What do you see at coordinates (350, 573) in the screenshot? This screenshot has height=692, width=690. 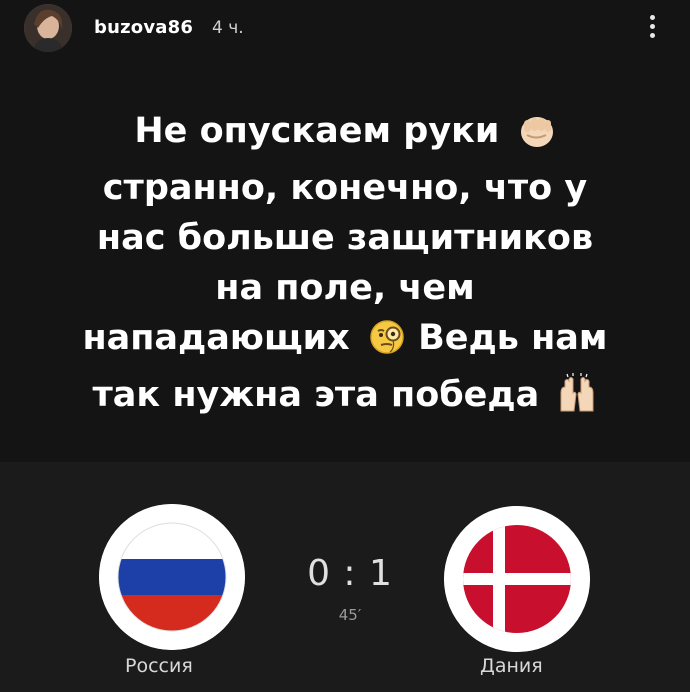 I see `match-score: 0 : 1` at bounding box center [350, 573].